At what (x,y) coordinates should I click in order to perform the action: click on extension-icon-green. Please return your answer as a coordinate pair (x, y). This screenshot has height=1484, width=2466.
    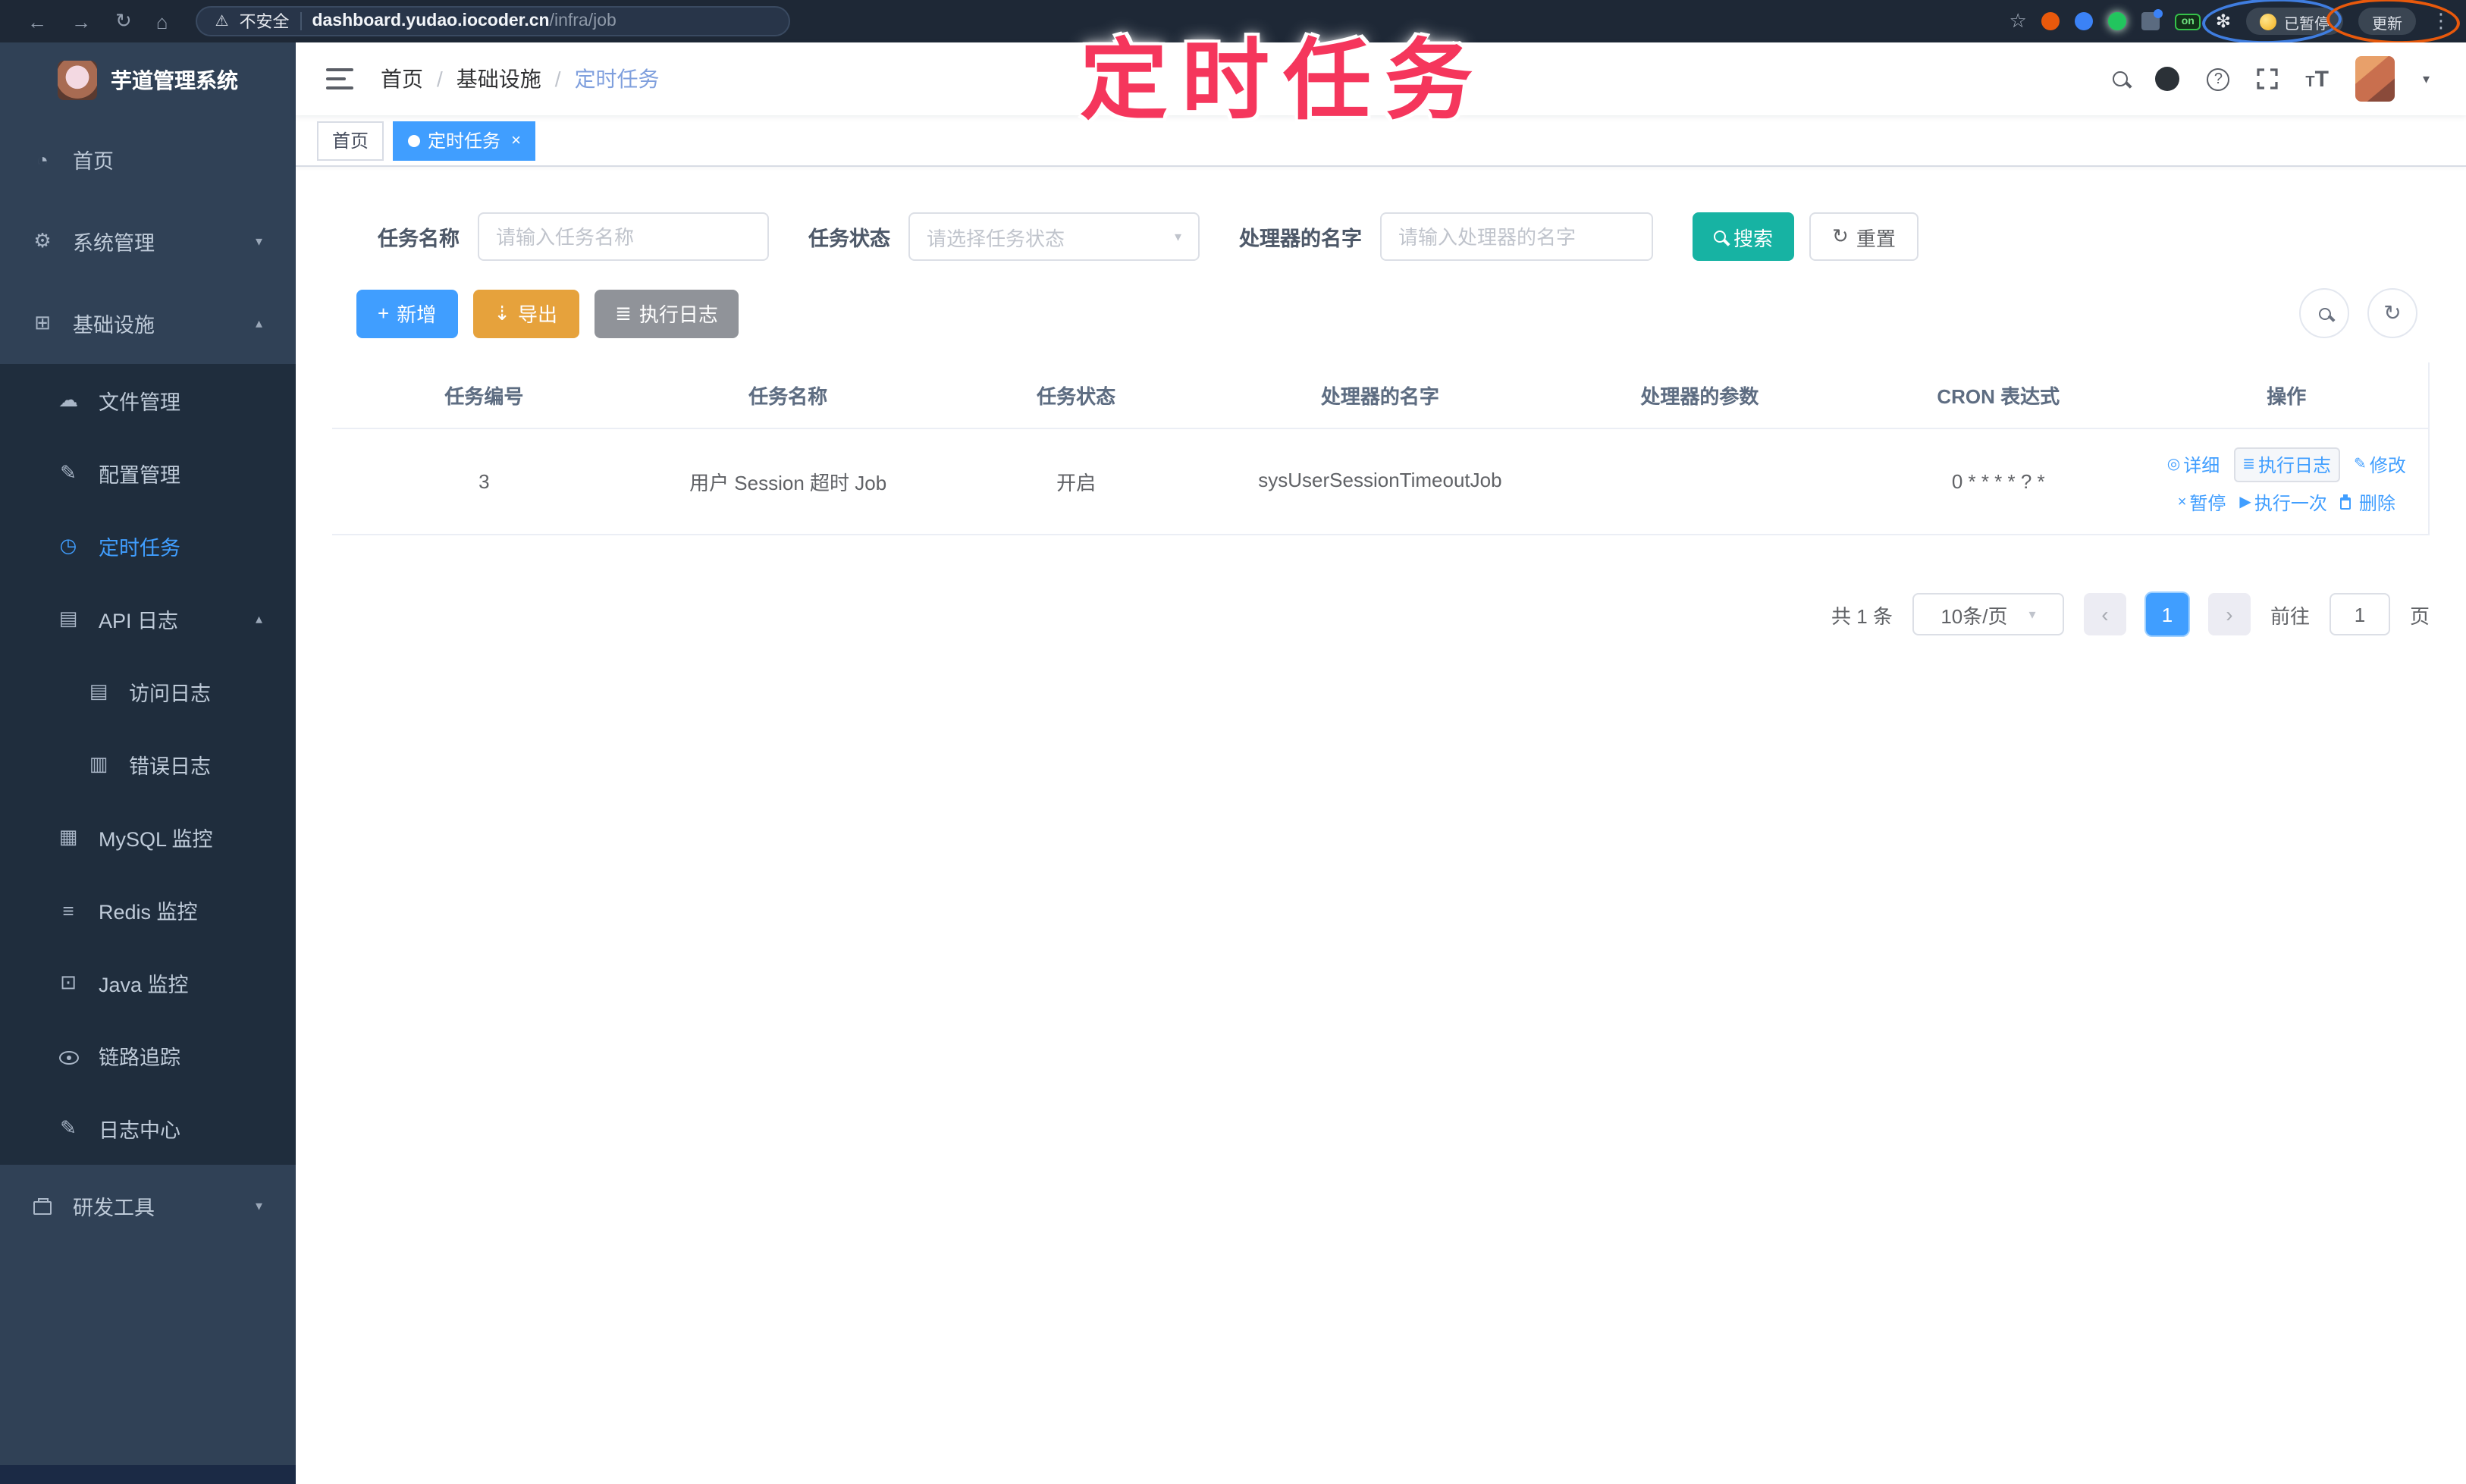
    Looking at the image, I should click on (2117, 21).